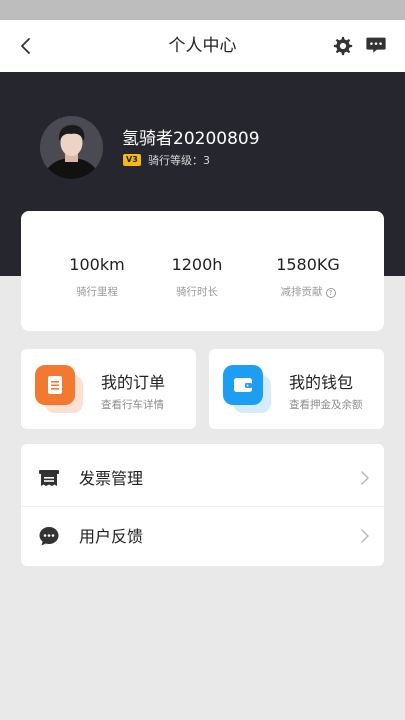 The height and width of the screenshot is (720, 405). What do you see at coordinates (202, 536) in the screenshot?
I see `menu-item-feedback: 用户反馈` at bounding box center [202, 536].